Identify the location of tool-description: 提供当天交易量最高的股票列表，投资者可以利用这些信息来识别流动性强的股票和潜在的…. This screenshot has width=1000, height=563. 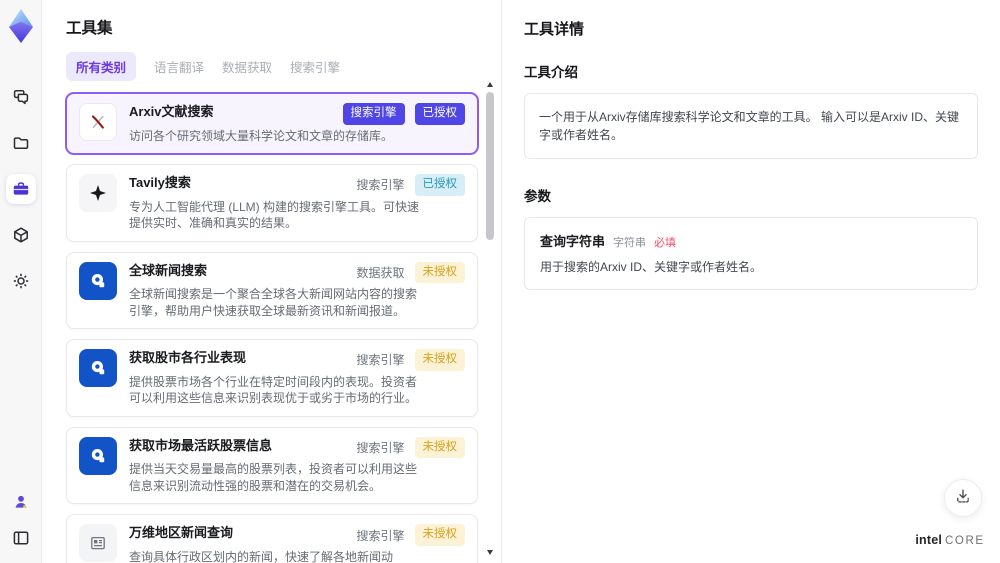
(273, 477).